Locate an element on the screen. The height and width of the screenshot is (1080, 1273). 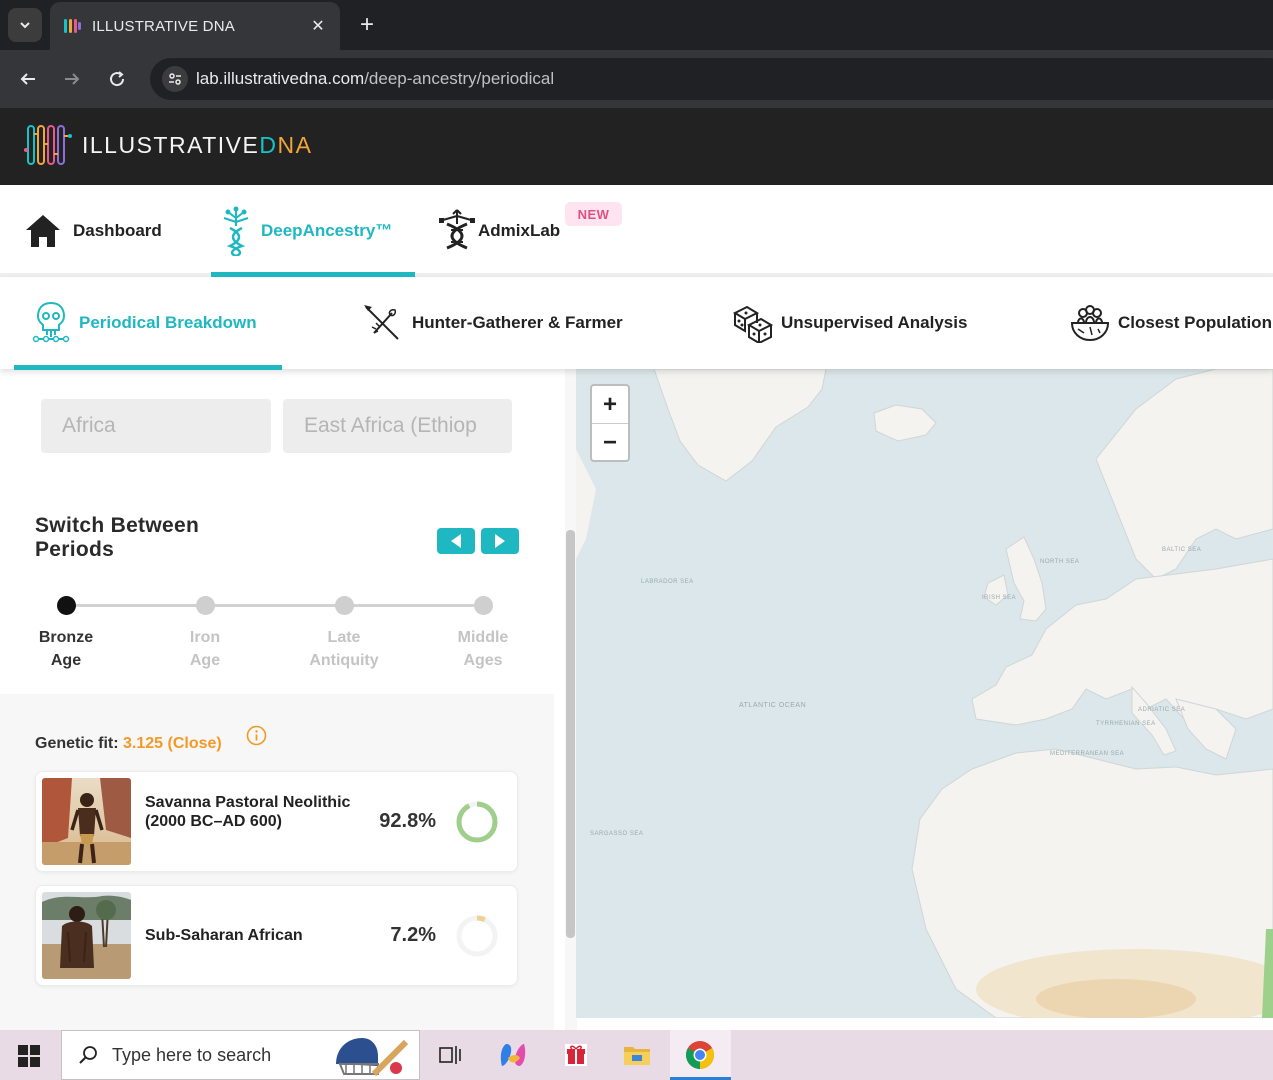
nav-deepancestry-label: DeepAncestry™ is located at coordinates (327, 230).